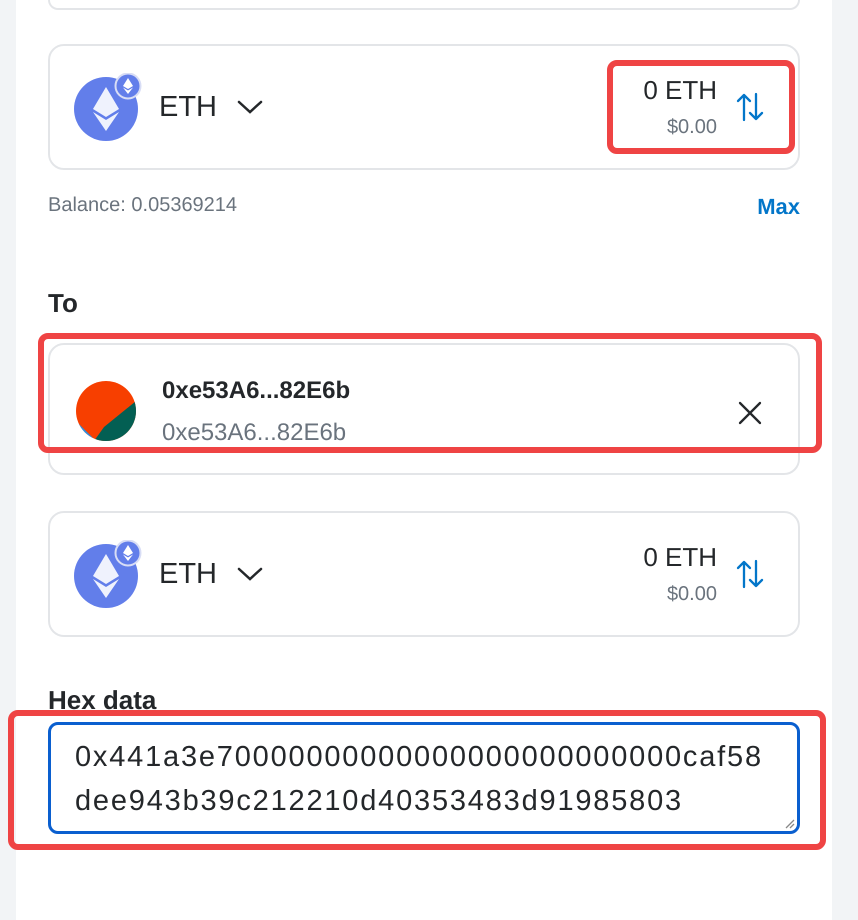 This screenshot has width=858, height=920. What do you see at coordinates (789, 823) in the screenshot?
I see `resize-handle-icon` at bounding box center [789, 823].